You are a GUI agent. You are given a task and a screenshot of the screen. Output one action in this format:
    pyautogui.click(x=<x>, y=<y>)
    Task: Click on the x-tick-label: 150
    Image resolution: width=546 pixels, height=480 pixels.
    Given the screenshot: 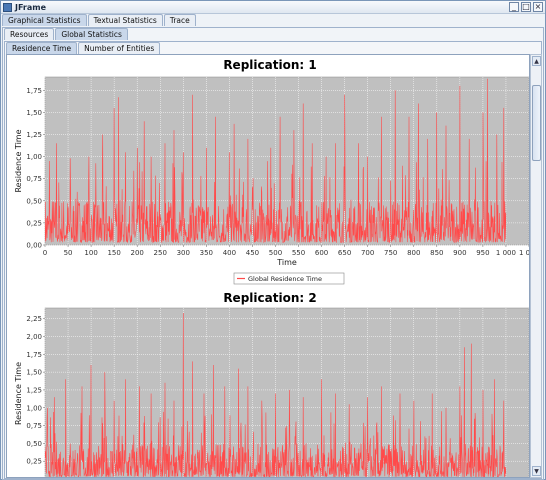 What is the action you would take?
    pyautogui.click(x=113, y=253)
    